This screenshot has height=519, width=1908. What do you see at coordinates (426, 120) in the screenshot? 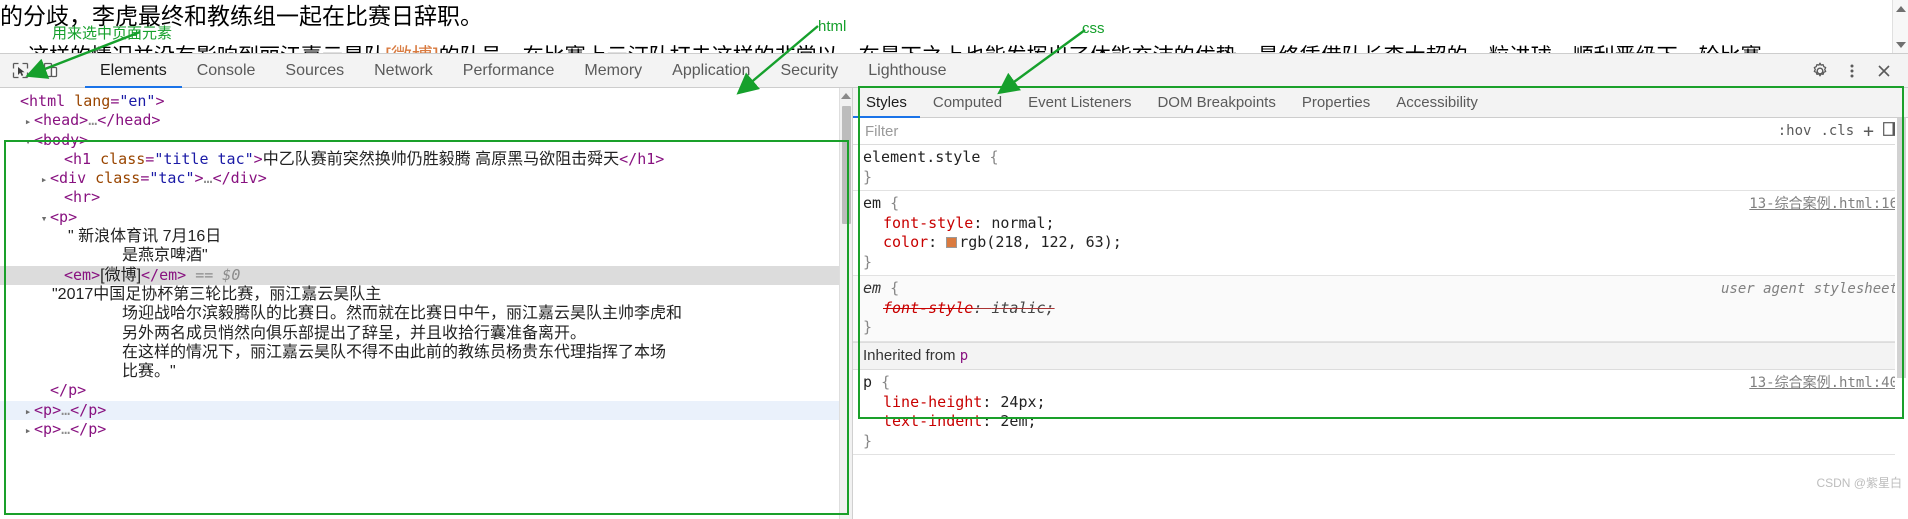
I see `tree-node-head: ▸ <head>…</head>` at bounding box center [426, 120].